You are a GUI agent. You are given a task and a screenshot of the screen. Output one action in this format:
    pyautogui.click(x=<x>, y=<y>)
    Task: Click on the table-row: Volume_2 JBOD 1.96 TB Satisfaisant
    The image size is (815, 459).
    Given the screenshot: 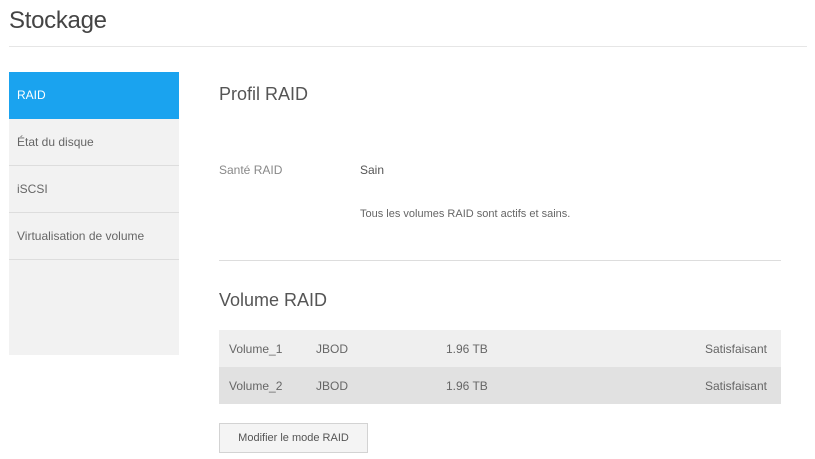 What is the action you would take?
    pyautogui.click(x=500, y=385)
    